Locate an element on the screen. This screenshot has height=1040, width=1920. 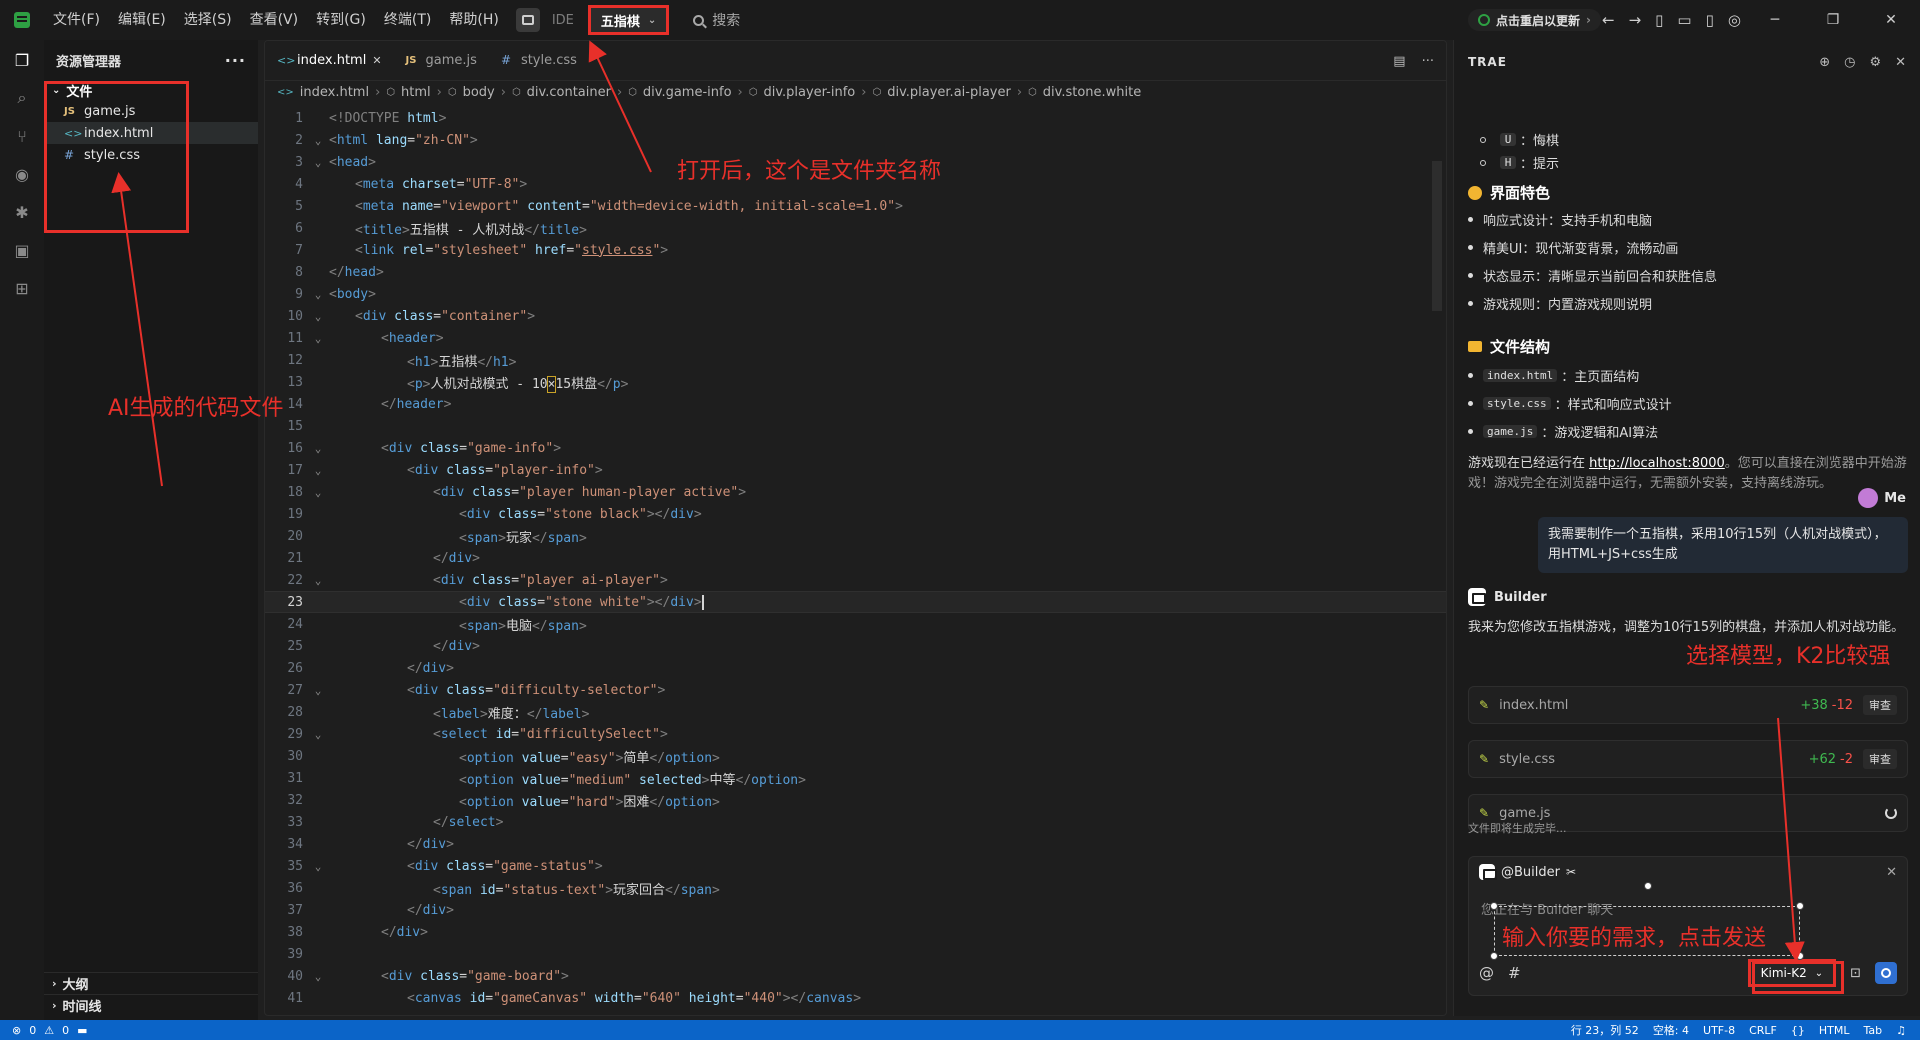
code-line: 2 ⌄ <html lang="zh-CN"> is located at coordinates (855, 140).